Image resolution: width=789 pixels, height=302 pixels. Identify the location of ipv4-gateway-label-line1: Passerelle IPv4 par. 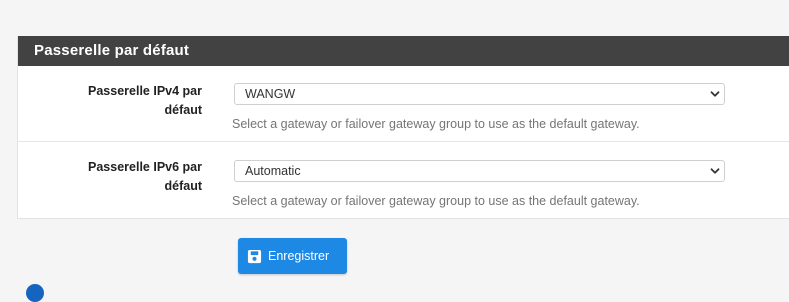
(145, 91).